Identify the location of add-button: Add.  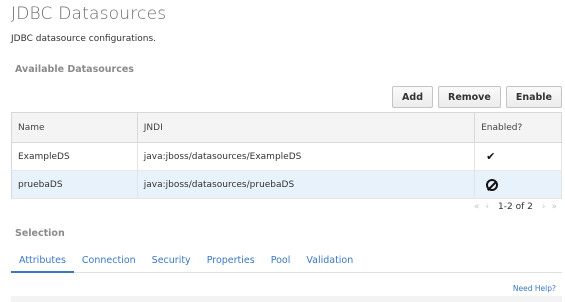
(412, 97).